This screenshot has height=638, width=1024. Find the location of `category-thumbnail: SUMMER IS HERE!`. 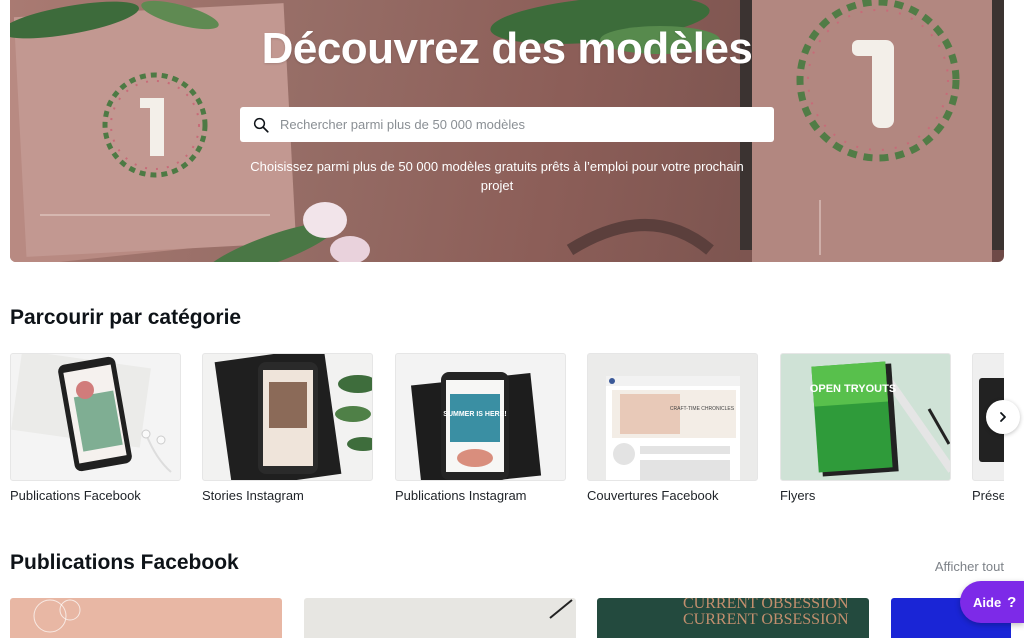

category-thumbnail: SUMMER IS HERE! is located at coordinates (480, 417).